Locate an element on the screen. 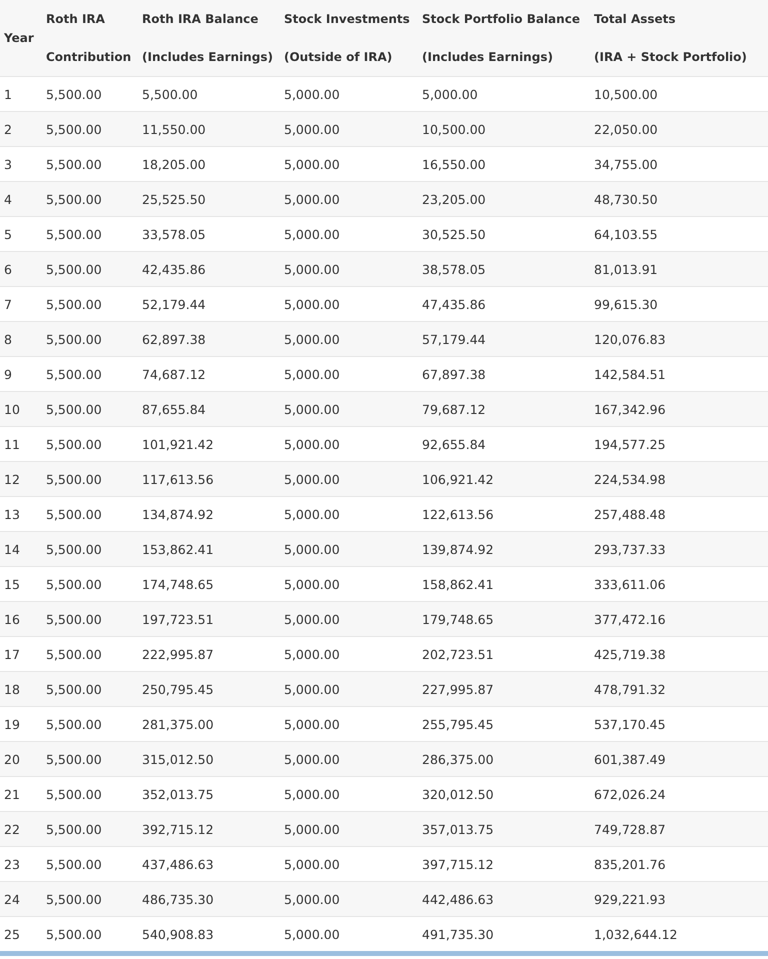 This screenshot has width=768, height=959. column-subheader: (Outside of IRA) is located at coordinates (349, 57).